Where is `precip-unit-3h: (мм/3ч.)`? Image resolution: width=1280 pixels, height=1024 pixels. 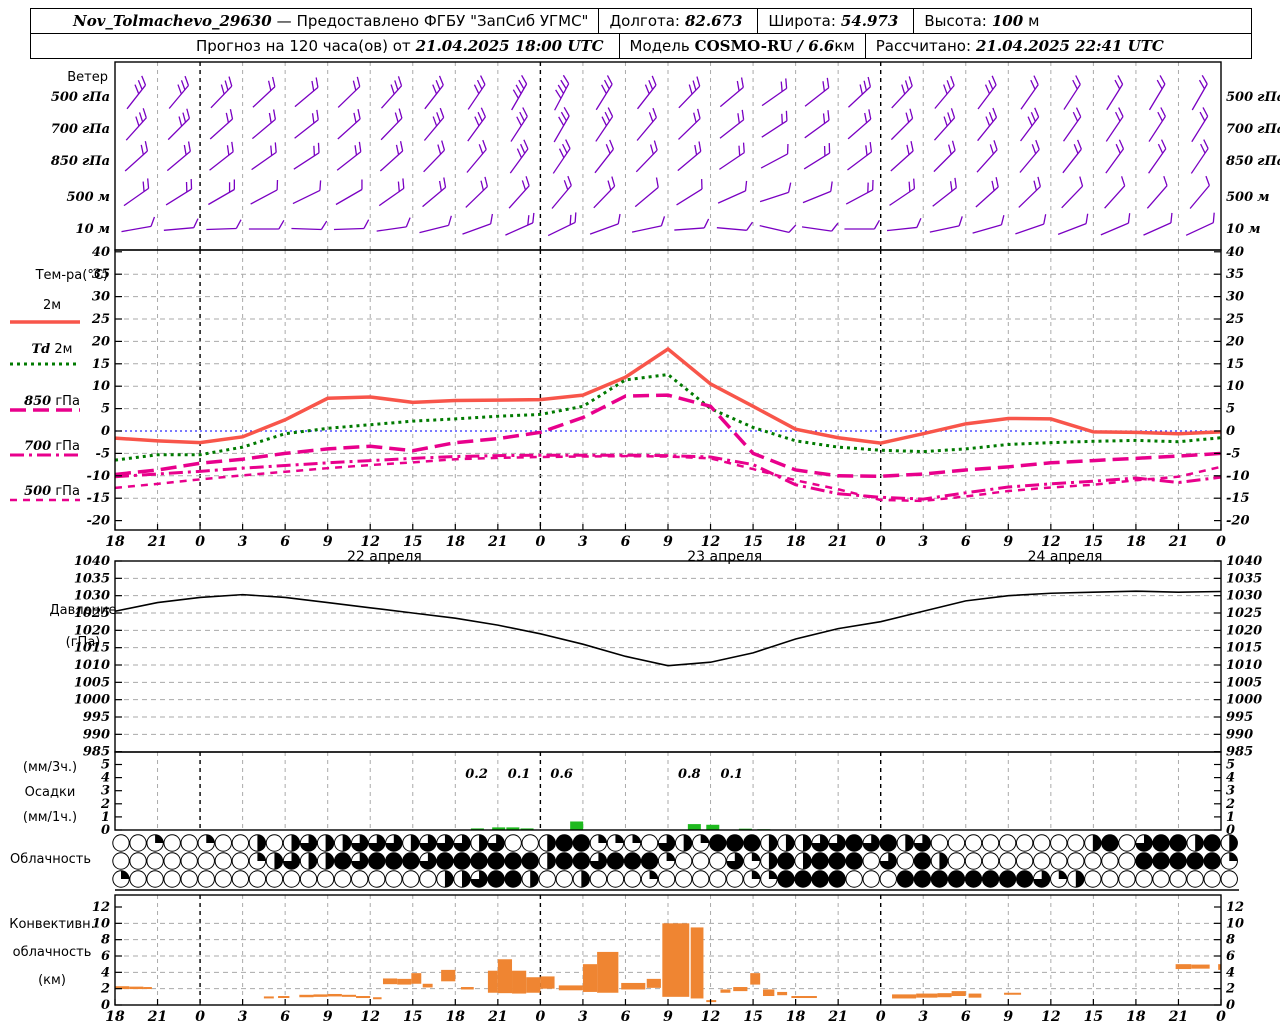
precip-unit-3h: (мм/3ч.) is located at coordinates (50, 767).